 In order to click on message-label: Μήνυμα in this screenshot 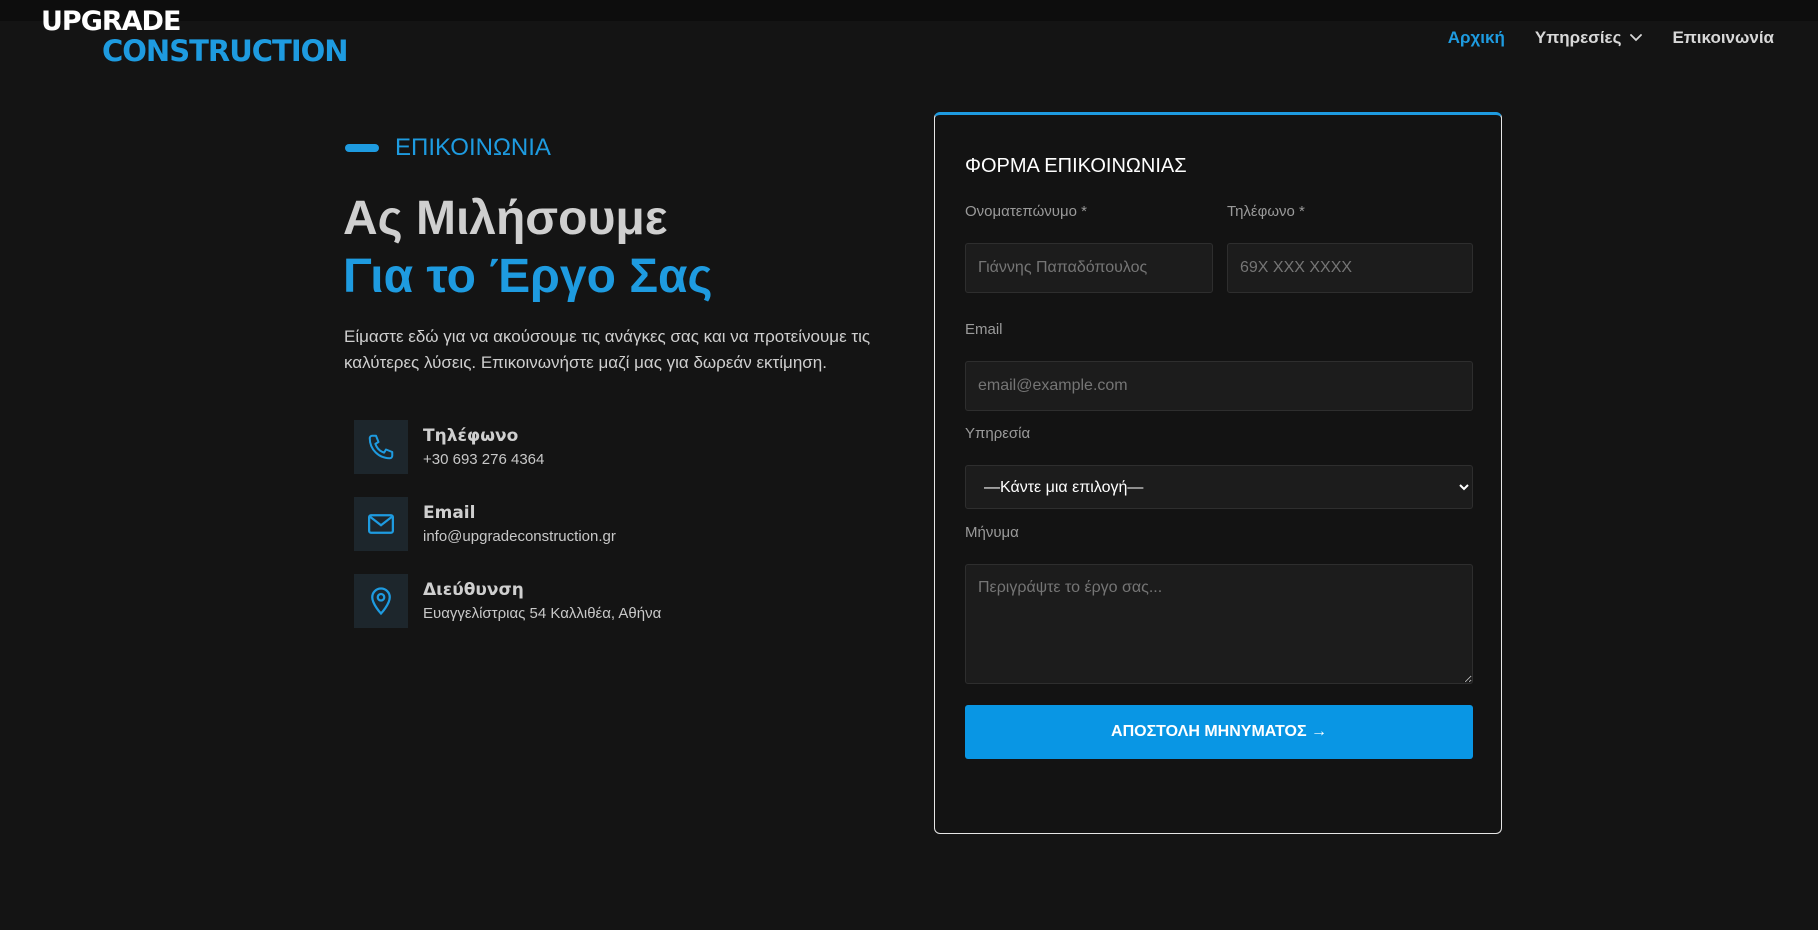, I will do `click(992, 532)`.